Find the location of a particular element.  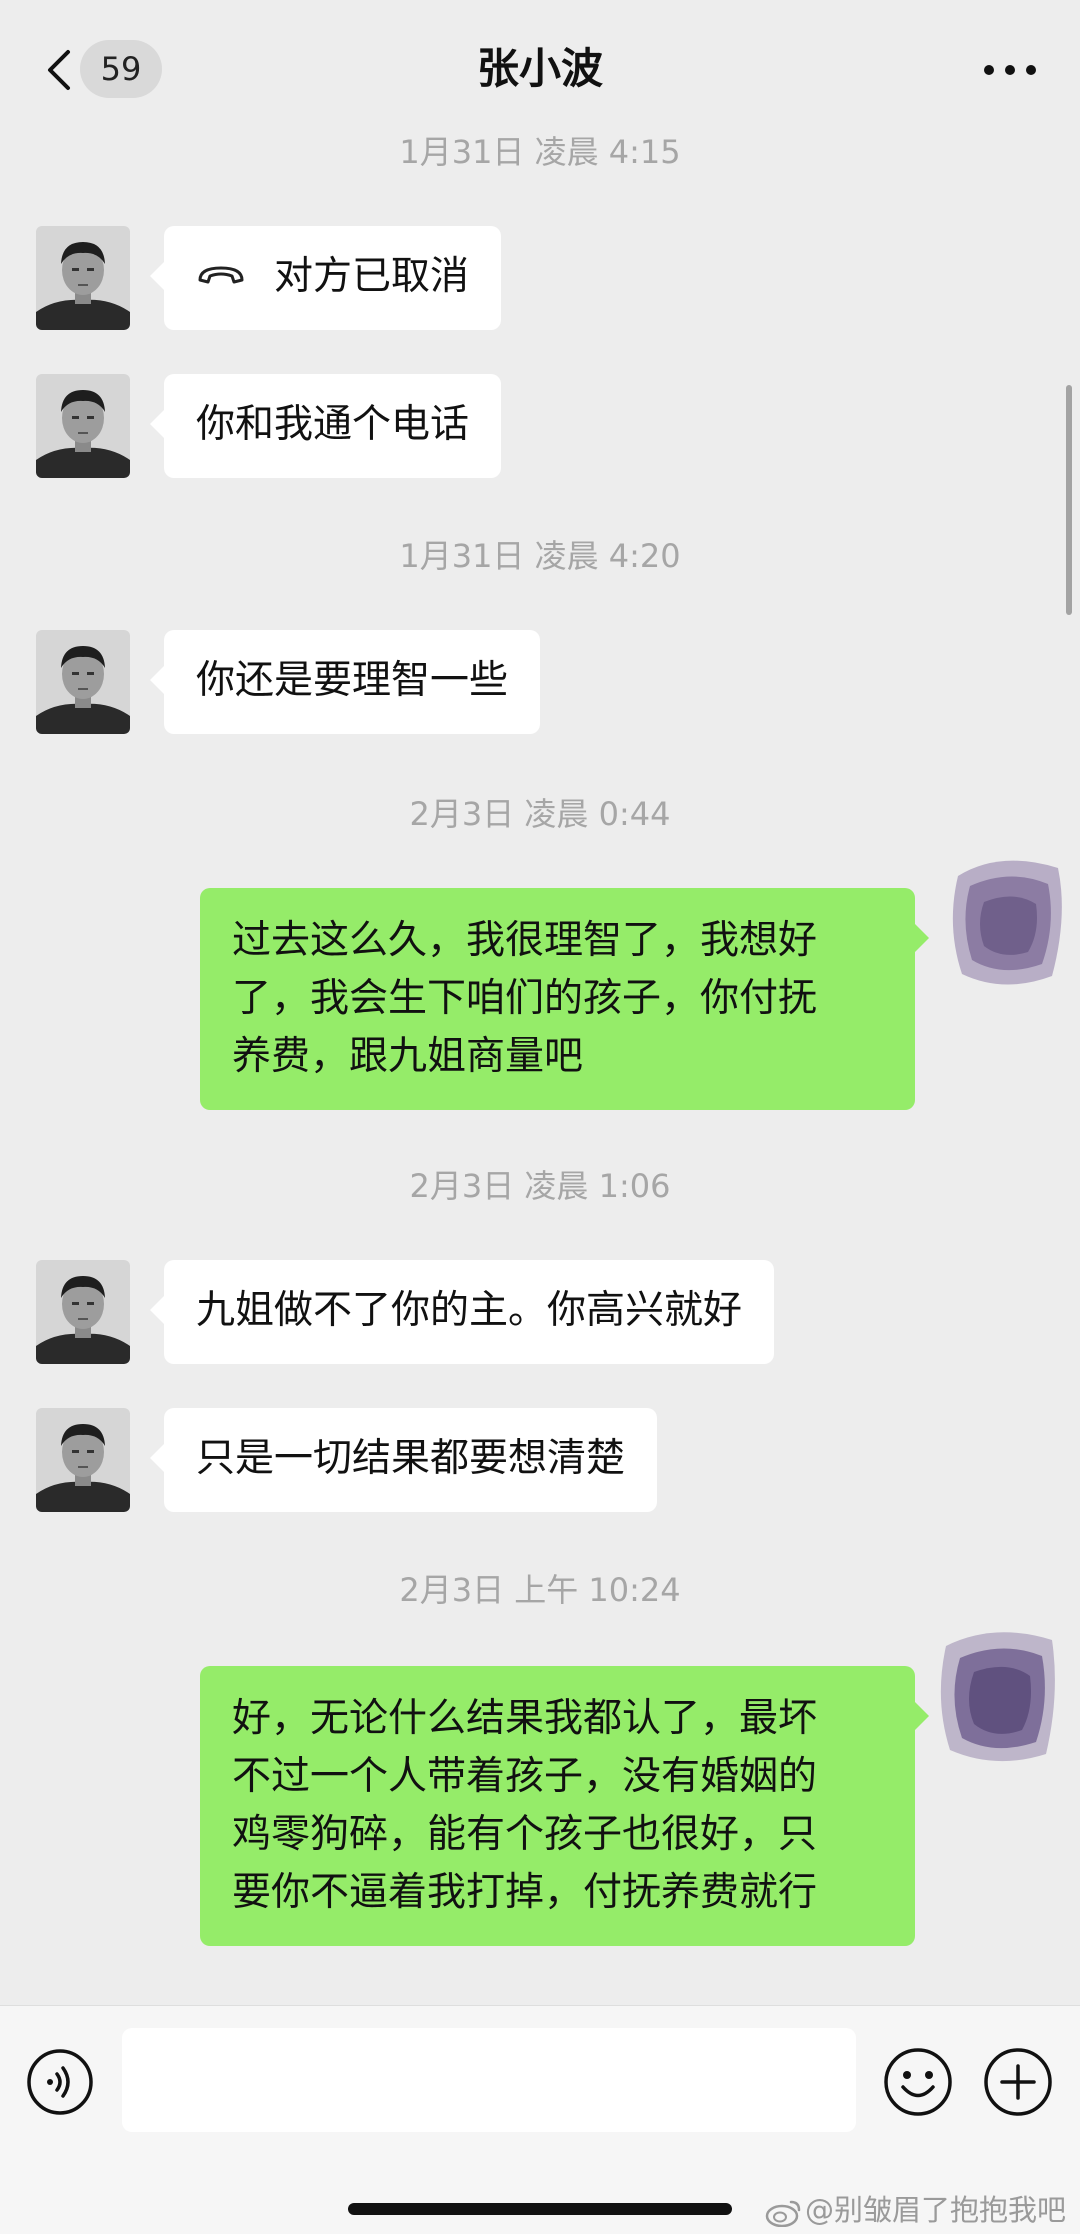

message-input is located at coordinates (489, 2080).